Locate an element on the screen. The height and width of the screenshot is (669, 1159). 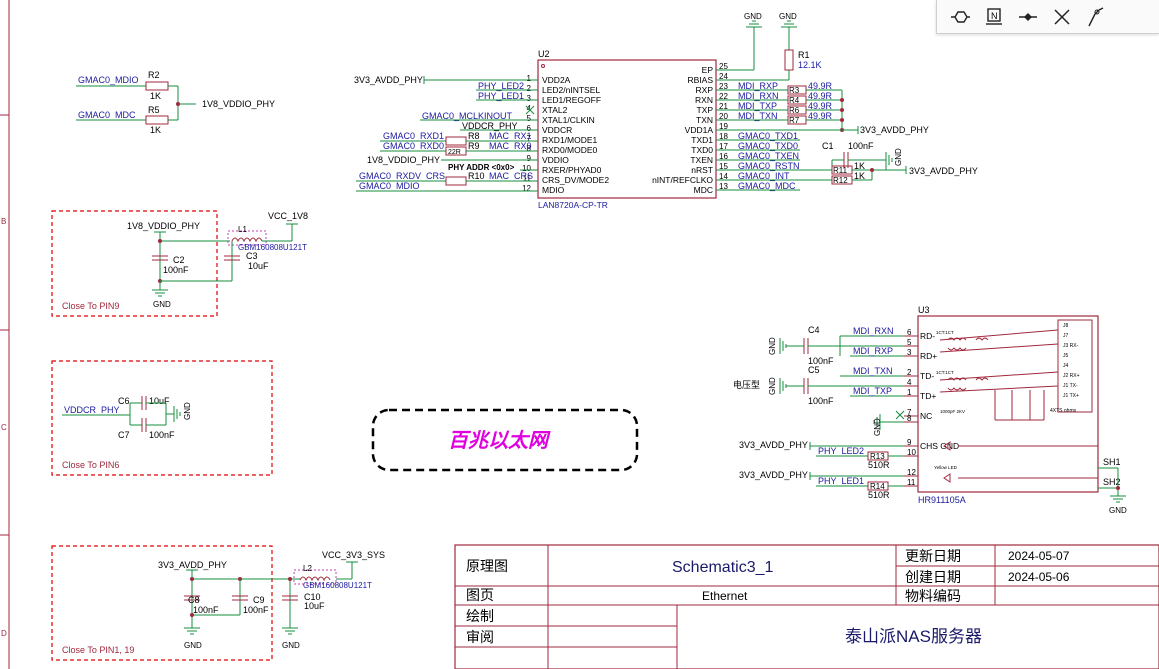
value-label: 22R is located at coordinates (454, 152).